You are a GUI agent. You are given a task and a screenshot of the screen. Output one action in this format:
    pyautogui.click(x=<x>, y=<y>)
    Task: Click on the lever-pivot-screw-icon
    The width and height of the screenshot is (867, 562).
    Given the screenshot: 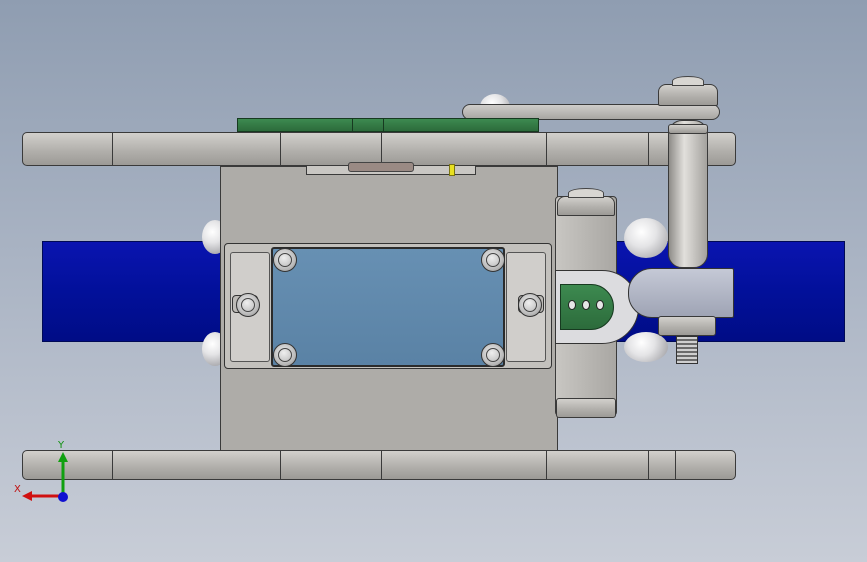 What is the action you would take?
    pyautogui.click(x=688, y=81)
    